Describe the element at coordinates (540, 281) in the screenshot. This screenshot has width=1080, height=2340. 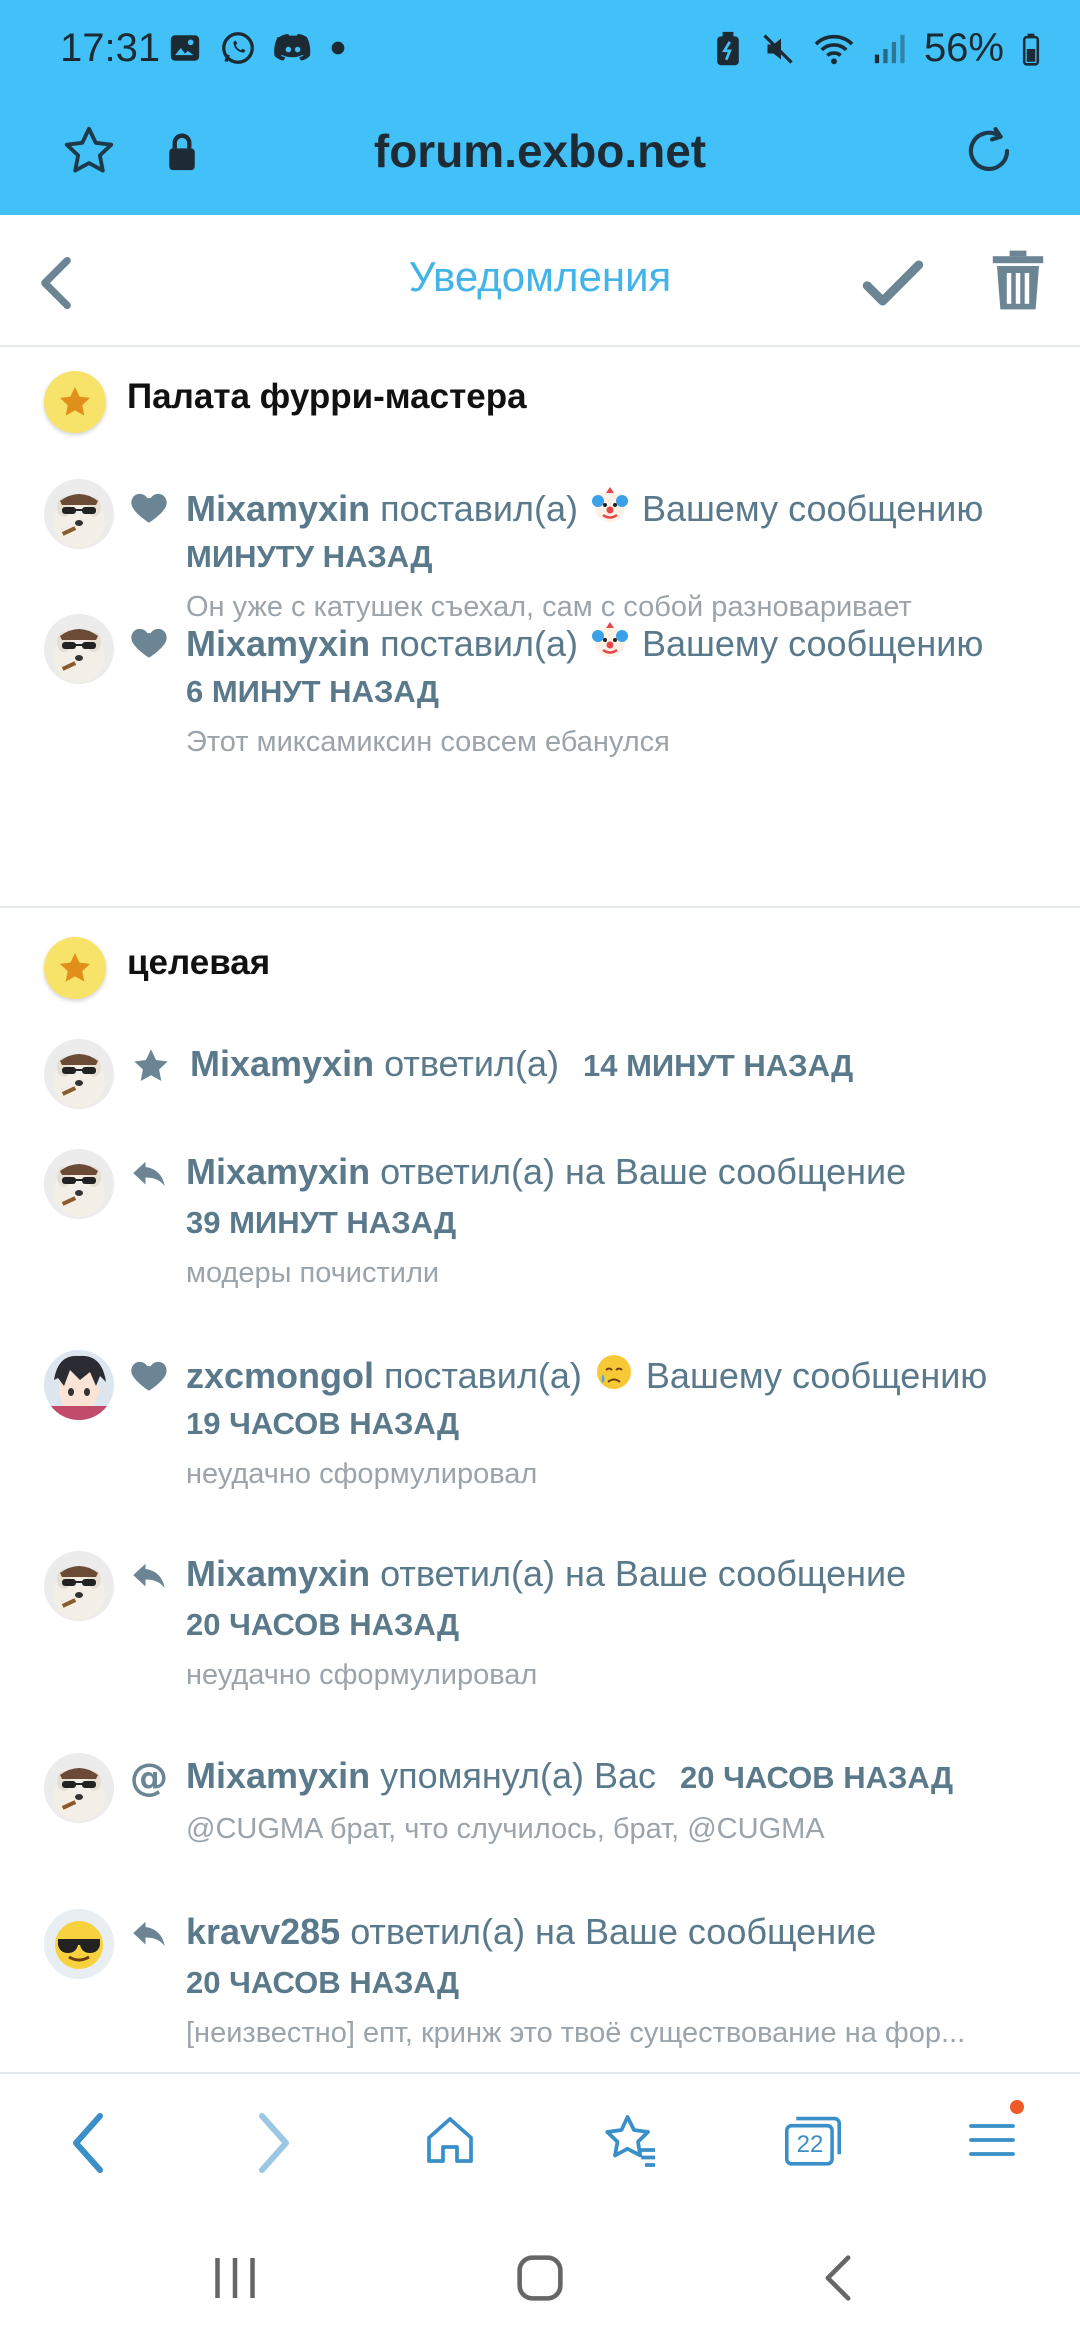
I see `notifications-header: Уведомления` at that location.